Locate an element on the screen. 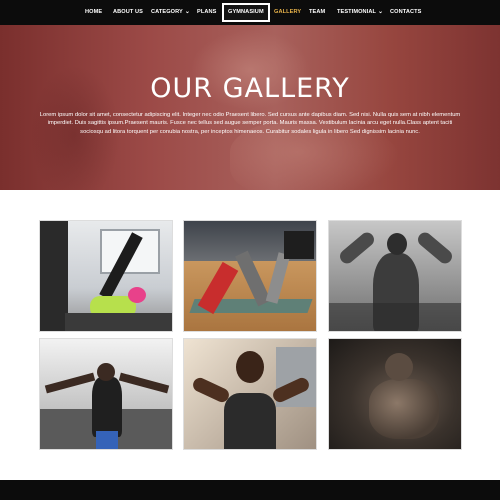 This screenshot has height=500, width=500. nav-label: GYMNASIUM is located at coordinates (246, 12).